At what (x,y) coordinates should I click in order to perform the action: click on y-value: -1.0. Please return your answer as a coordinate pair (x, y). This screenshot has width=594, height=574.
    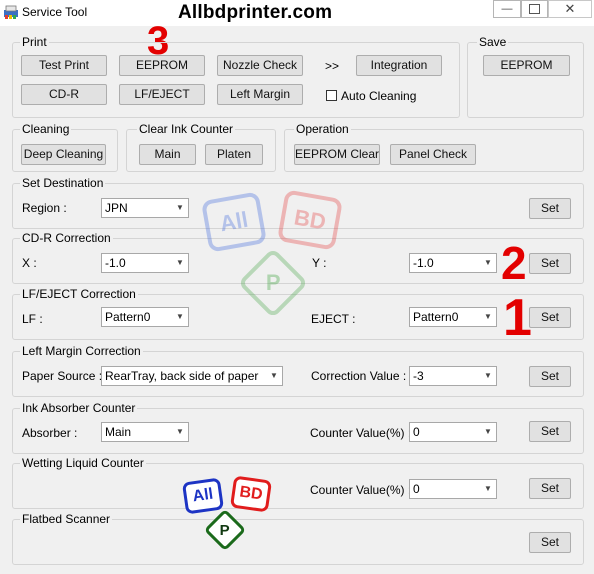
    Looking at the image, I should click on (423, 263).